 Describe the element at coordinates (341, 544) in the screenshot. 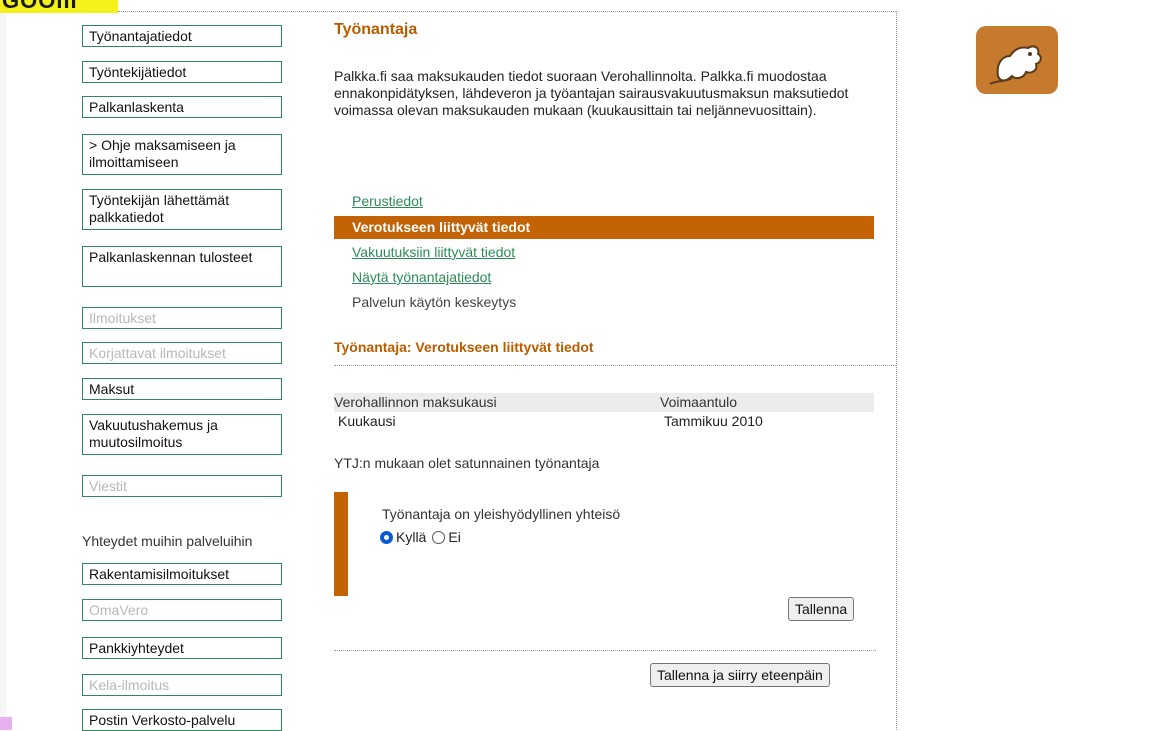

I see `callout-bar` at that location.